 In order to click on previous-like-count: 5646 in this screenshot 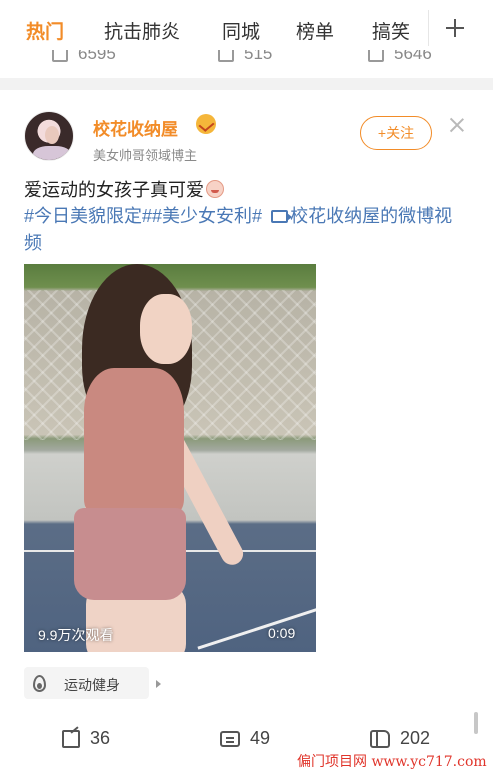, I will do `click(413, 56)`.